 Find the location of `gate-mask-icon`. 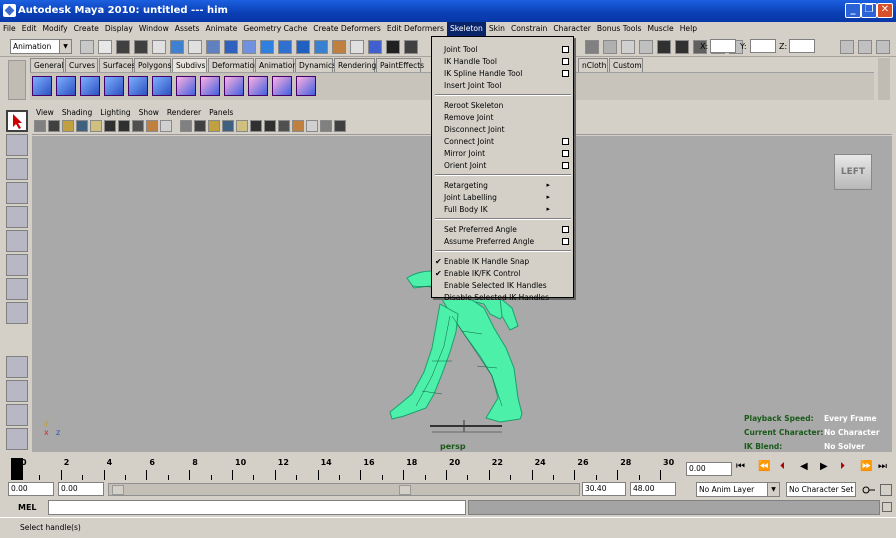

gate-mask-icon is located at coordinates (138, 126).